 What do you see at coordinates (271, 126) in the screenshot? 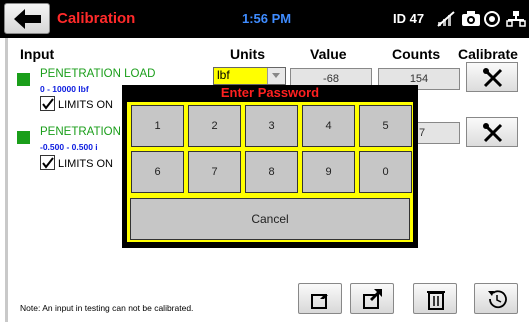
I see `key-3: 3` at bounding box center [271, 126].